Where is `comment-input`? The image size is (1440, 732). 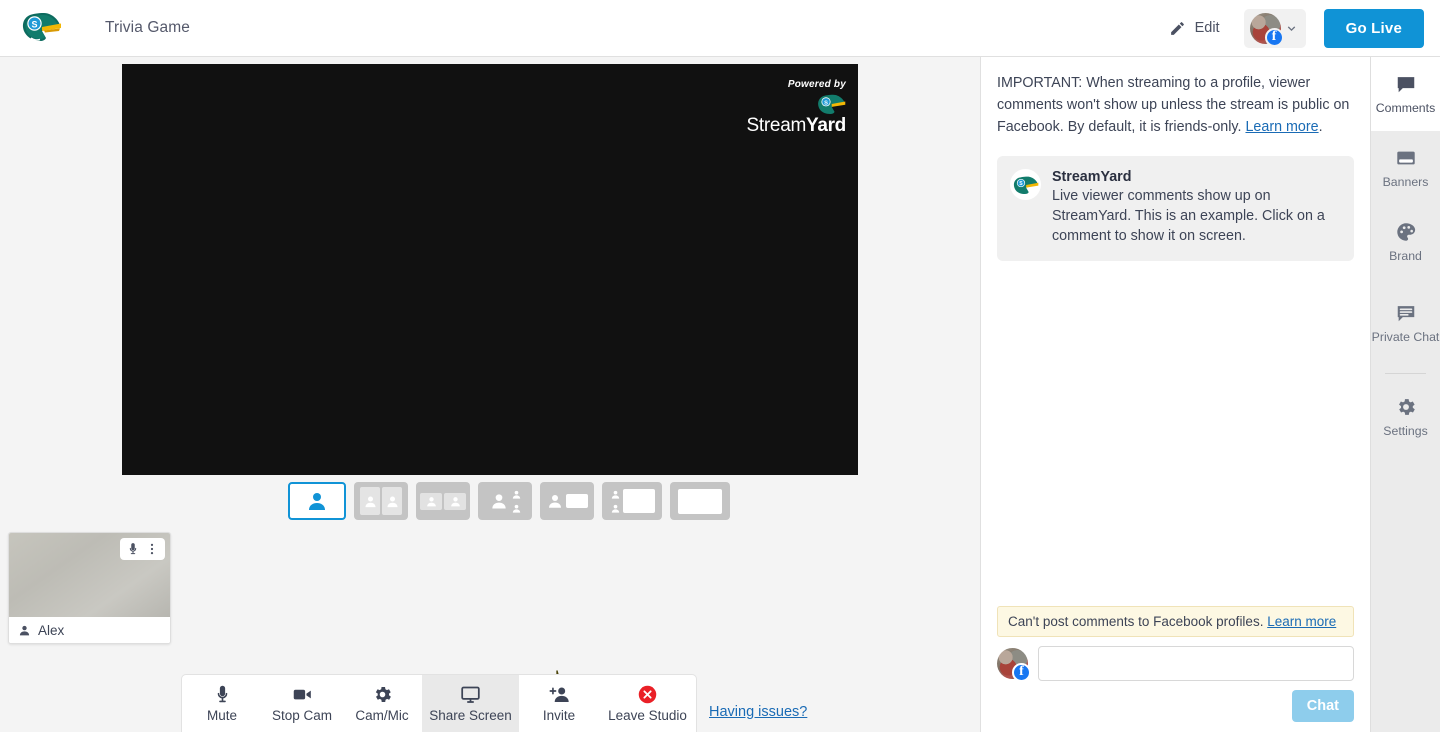
comment-input is located at coordinates (1196, 663).